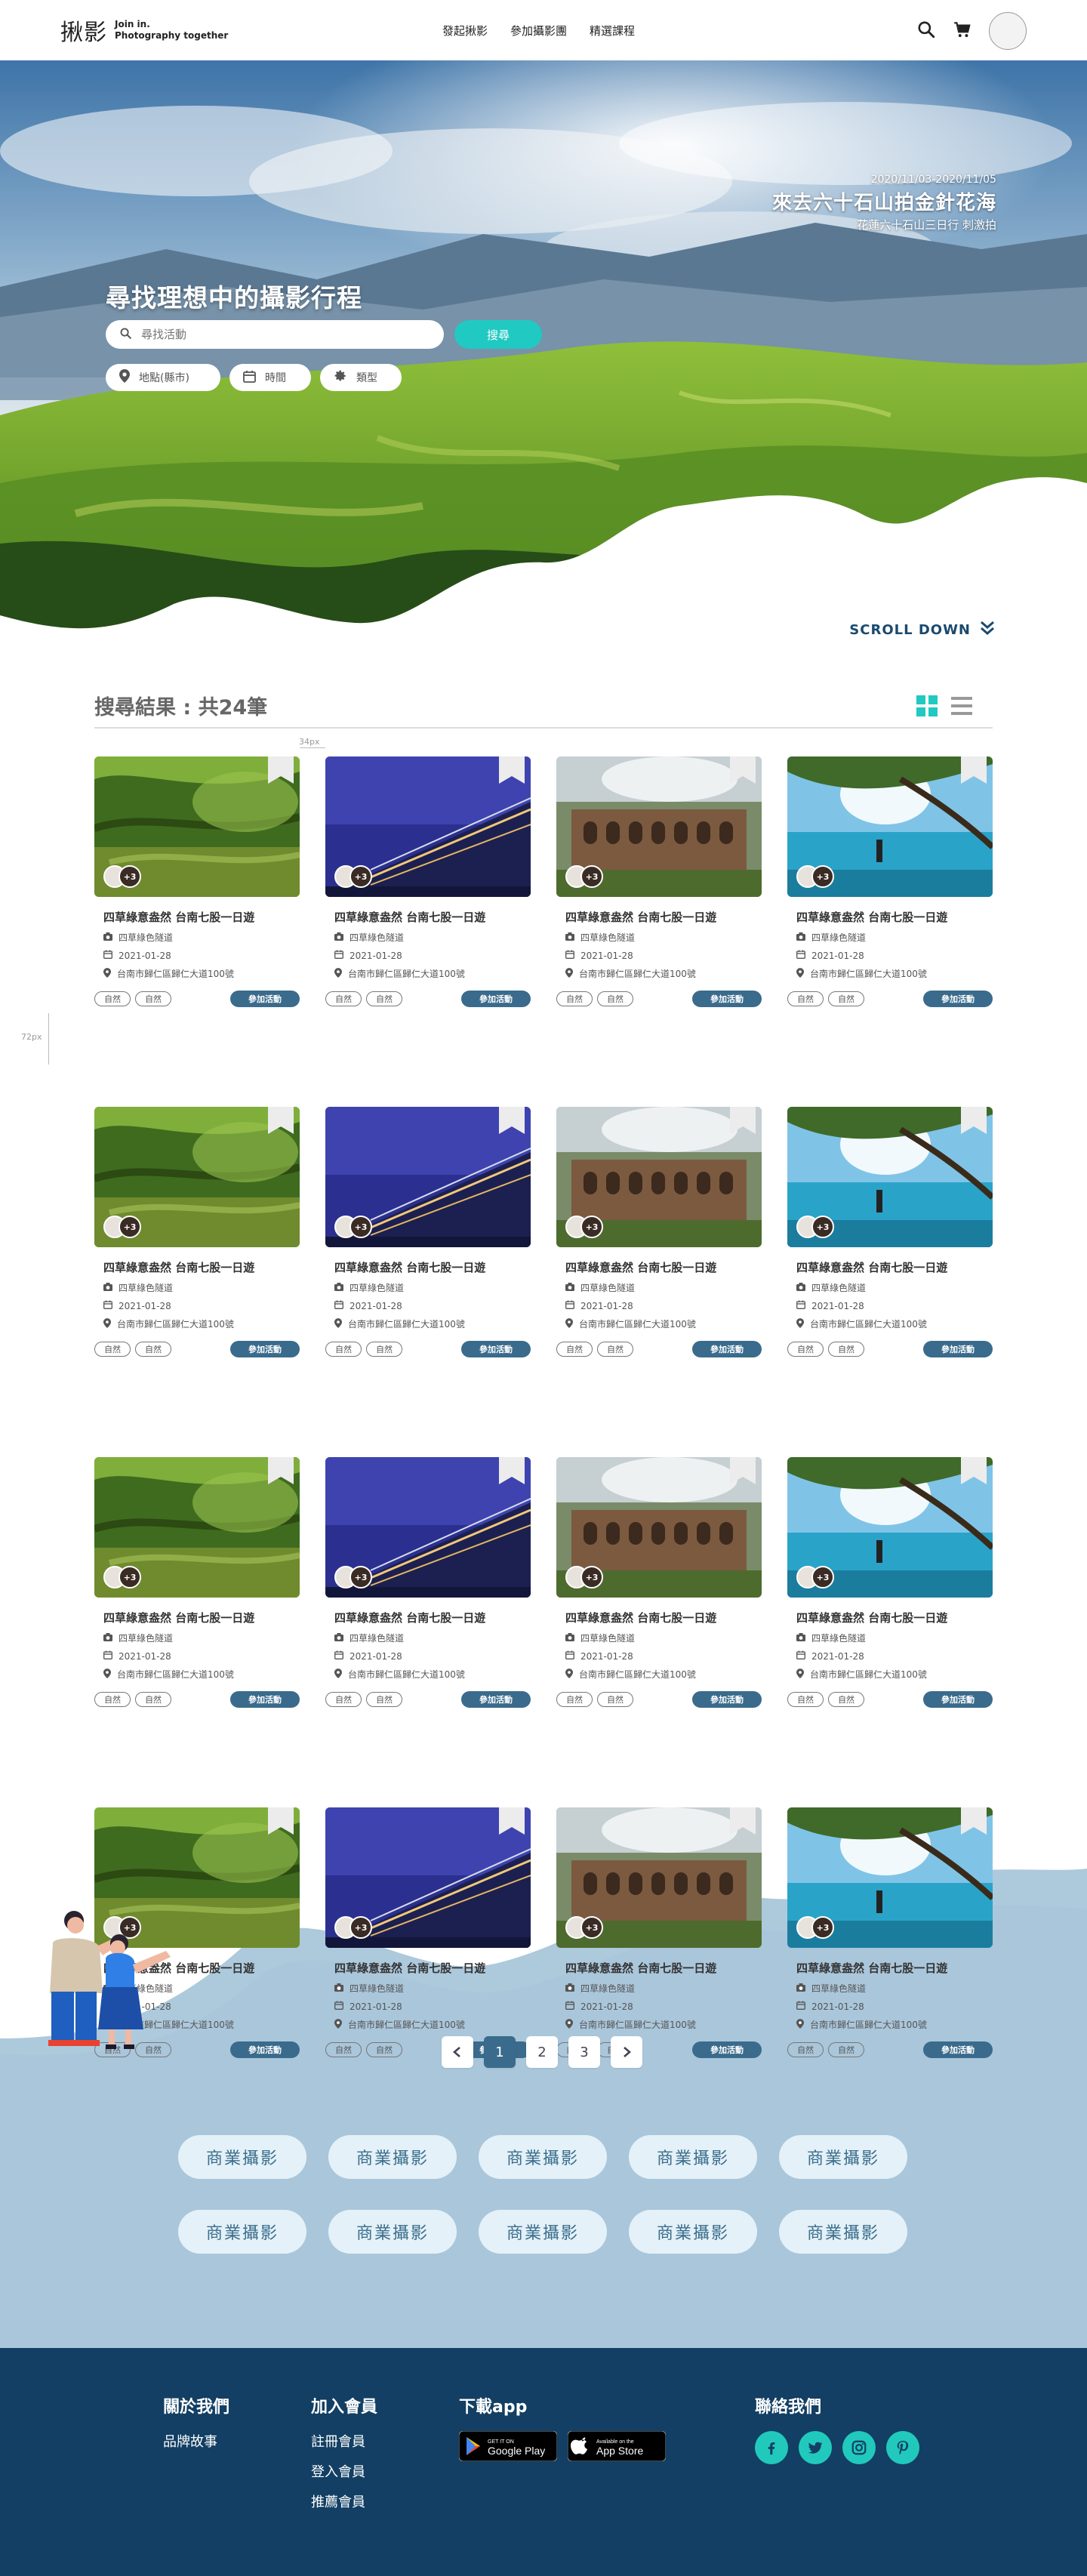 The image size is (1087, 2576). What do you see at coordinates (963, 31) in the screenshot?
I see `cart-icon` at bounding box center [963, 31].